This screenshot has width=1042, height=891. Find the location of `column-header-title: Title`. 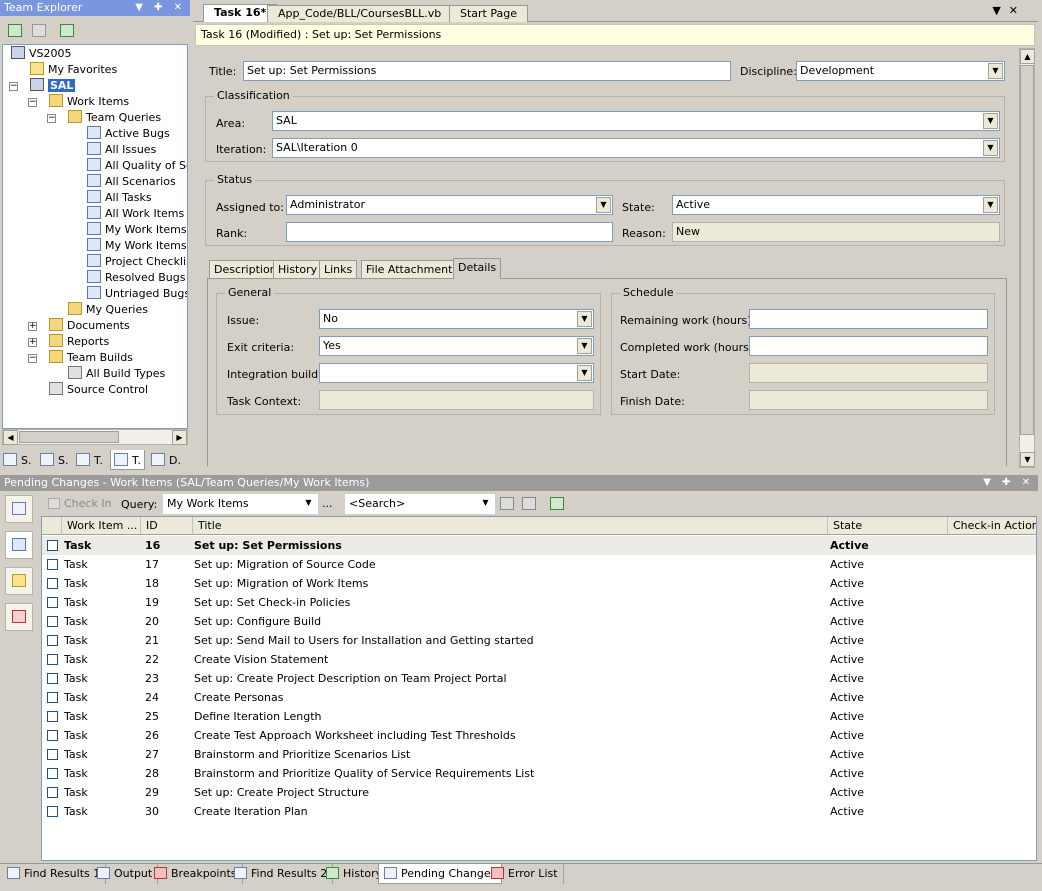

column-header-title: Title is located at coordinates (510, 526).